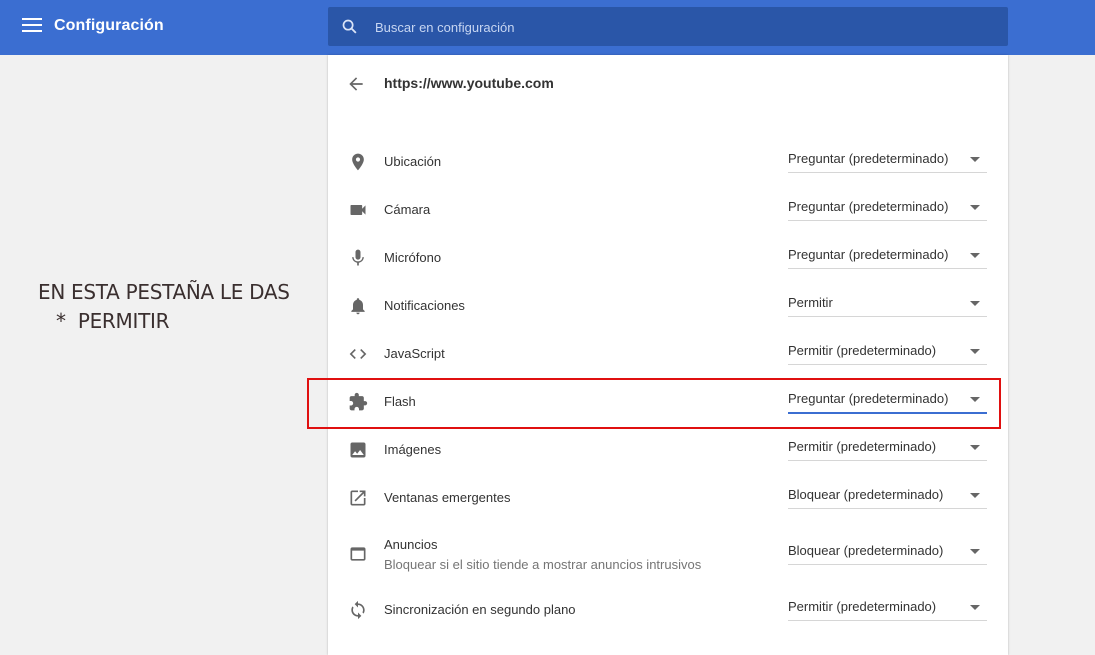  I want to click on permission-select-ads: Bloquear (predeterminado), so click(887, 551).